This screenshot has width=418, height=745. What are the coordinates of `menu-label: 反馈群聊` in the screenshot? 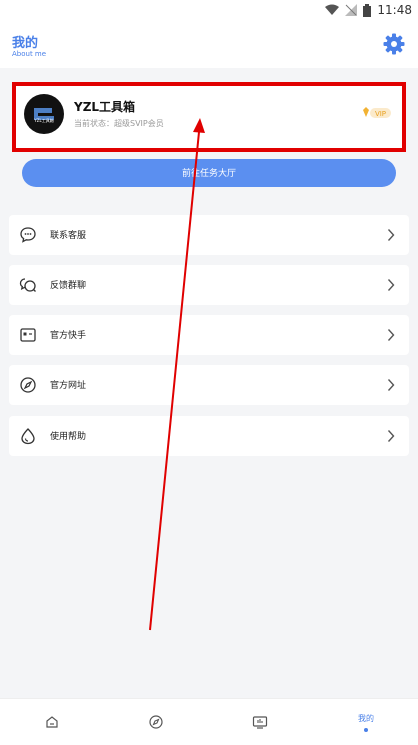 It's located at (68, 286).